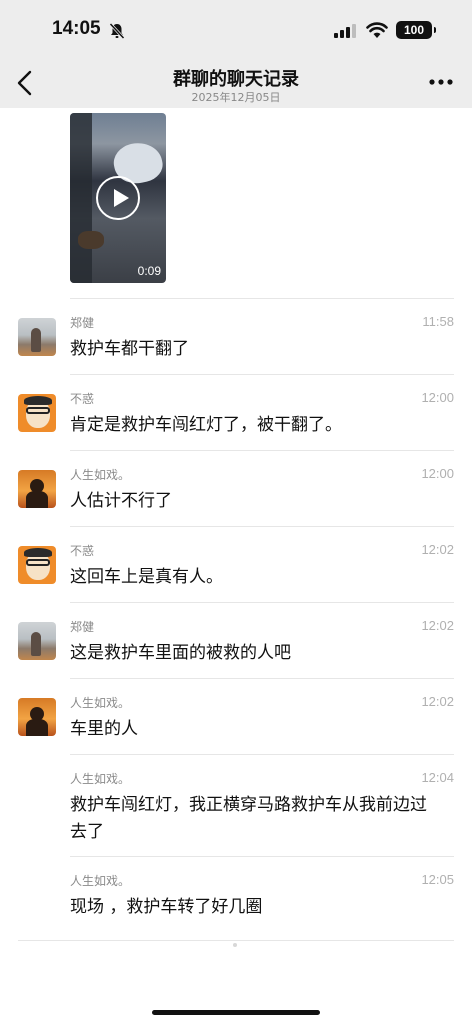 Image resolution: width=472 pixels, height=1024 pixels. I want to click on video-duration: 0:09, so click(149, 271).